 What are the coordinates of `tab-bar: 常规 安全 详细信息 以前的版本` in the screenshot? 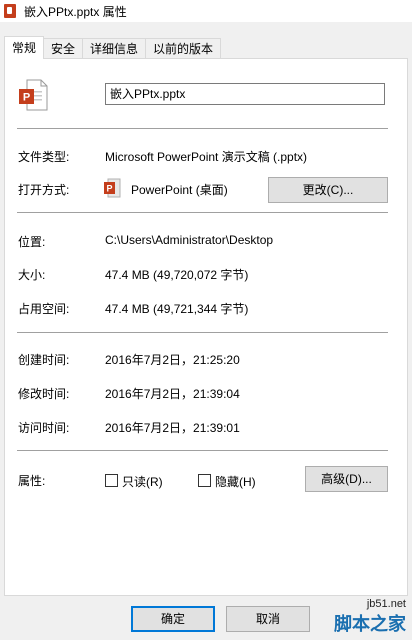 It's located at (113, 47).